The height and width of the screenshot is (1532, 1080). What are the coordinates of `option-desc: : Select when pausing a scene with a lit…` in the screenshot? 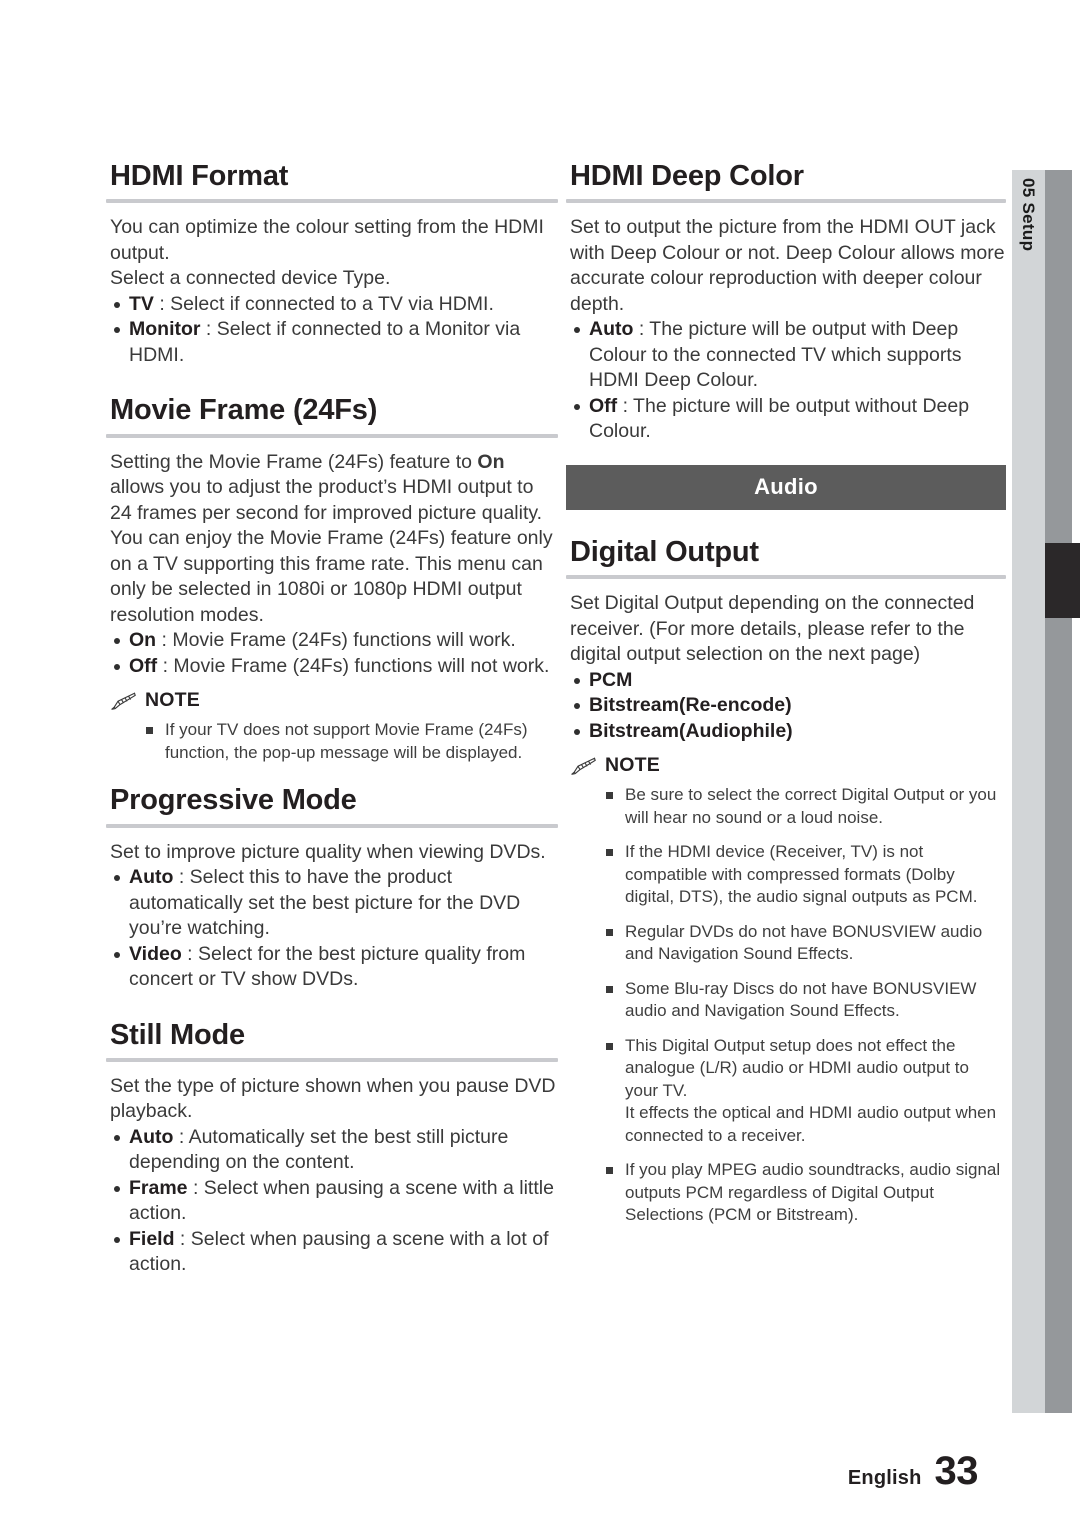 It's located at (341, 1200).